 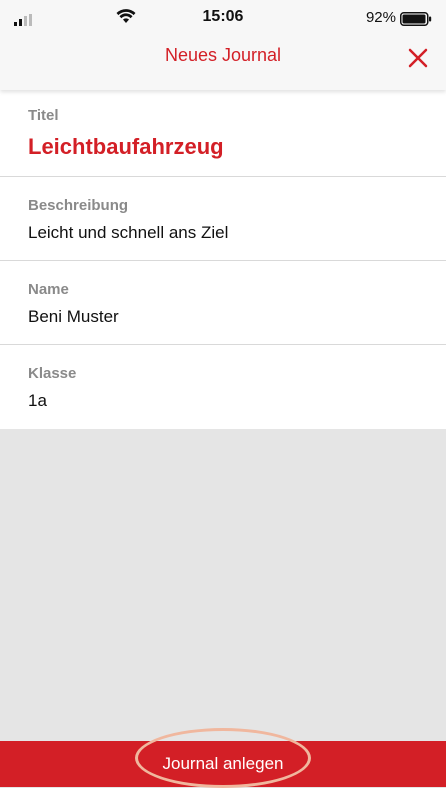 I want to click on class-field: Klasse 1a, so click(x=223, y=387).